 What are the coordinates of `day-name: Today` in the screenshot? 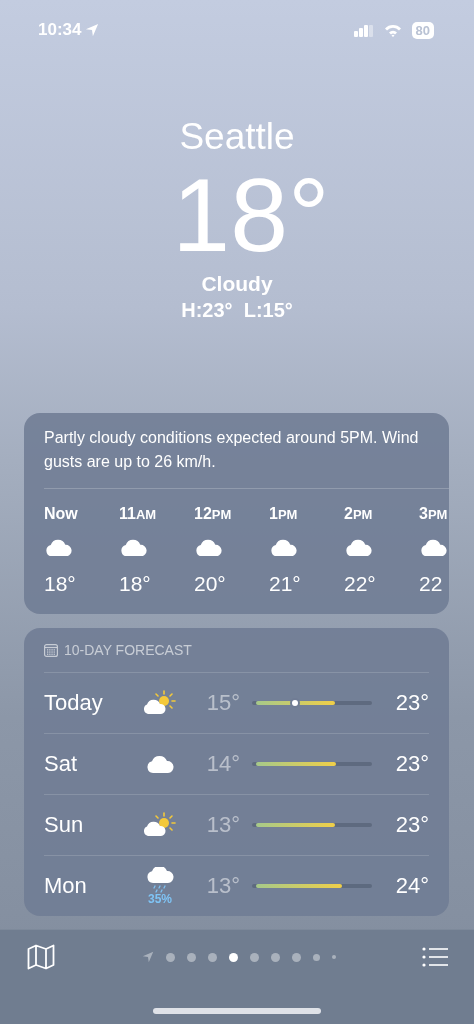 It's located at (74, 703).